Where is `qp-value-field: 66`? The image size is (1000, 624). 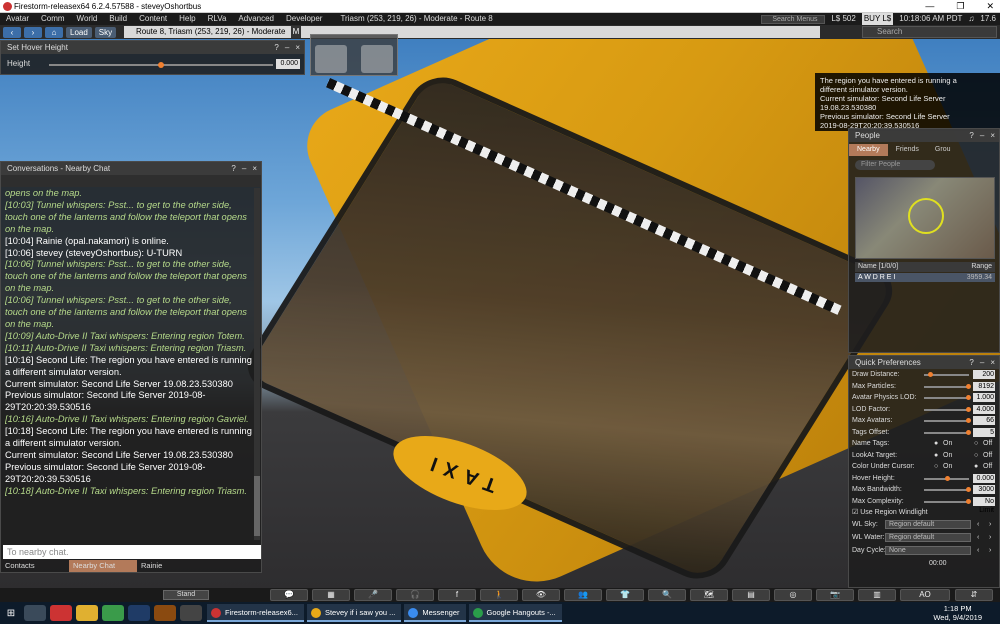 qp-value-field: 66 is located at coordinates (984, 420).